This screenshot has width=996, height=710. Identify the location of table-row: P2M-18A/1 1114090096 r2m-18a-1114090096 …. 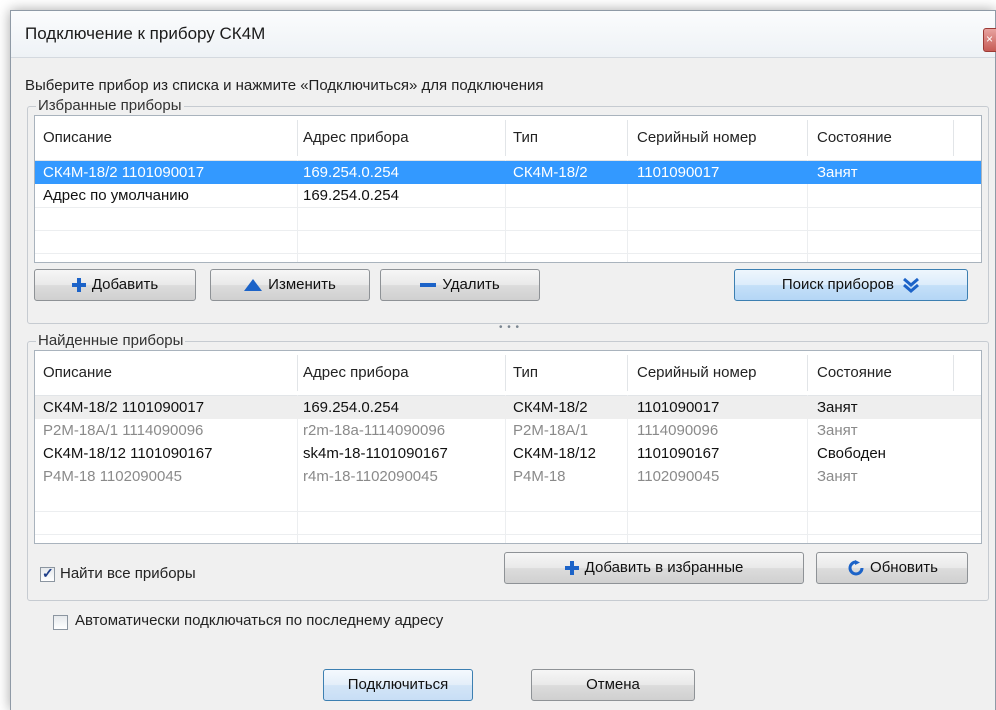
(508, 430).